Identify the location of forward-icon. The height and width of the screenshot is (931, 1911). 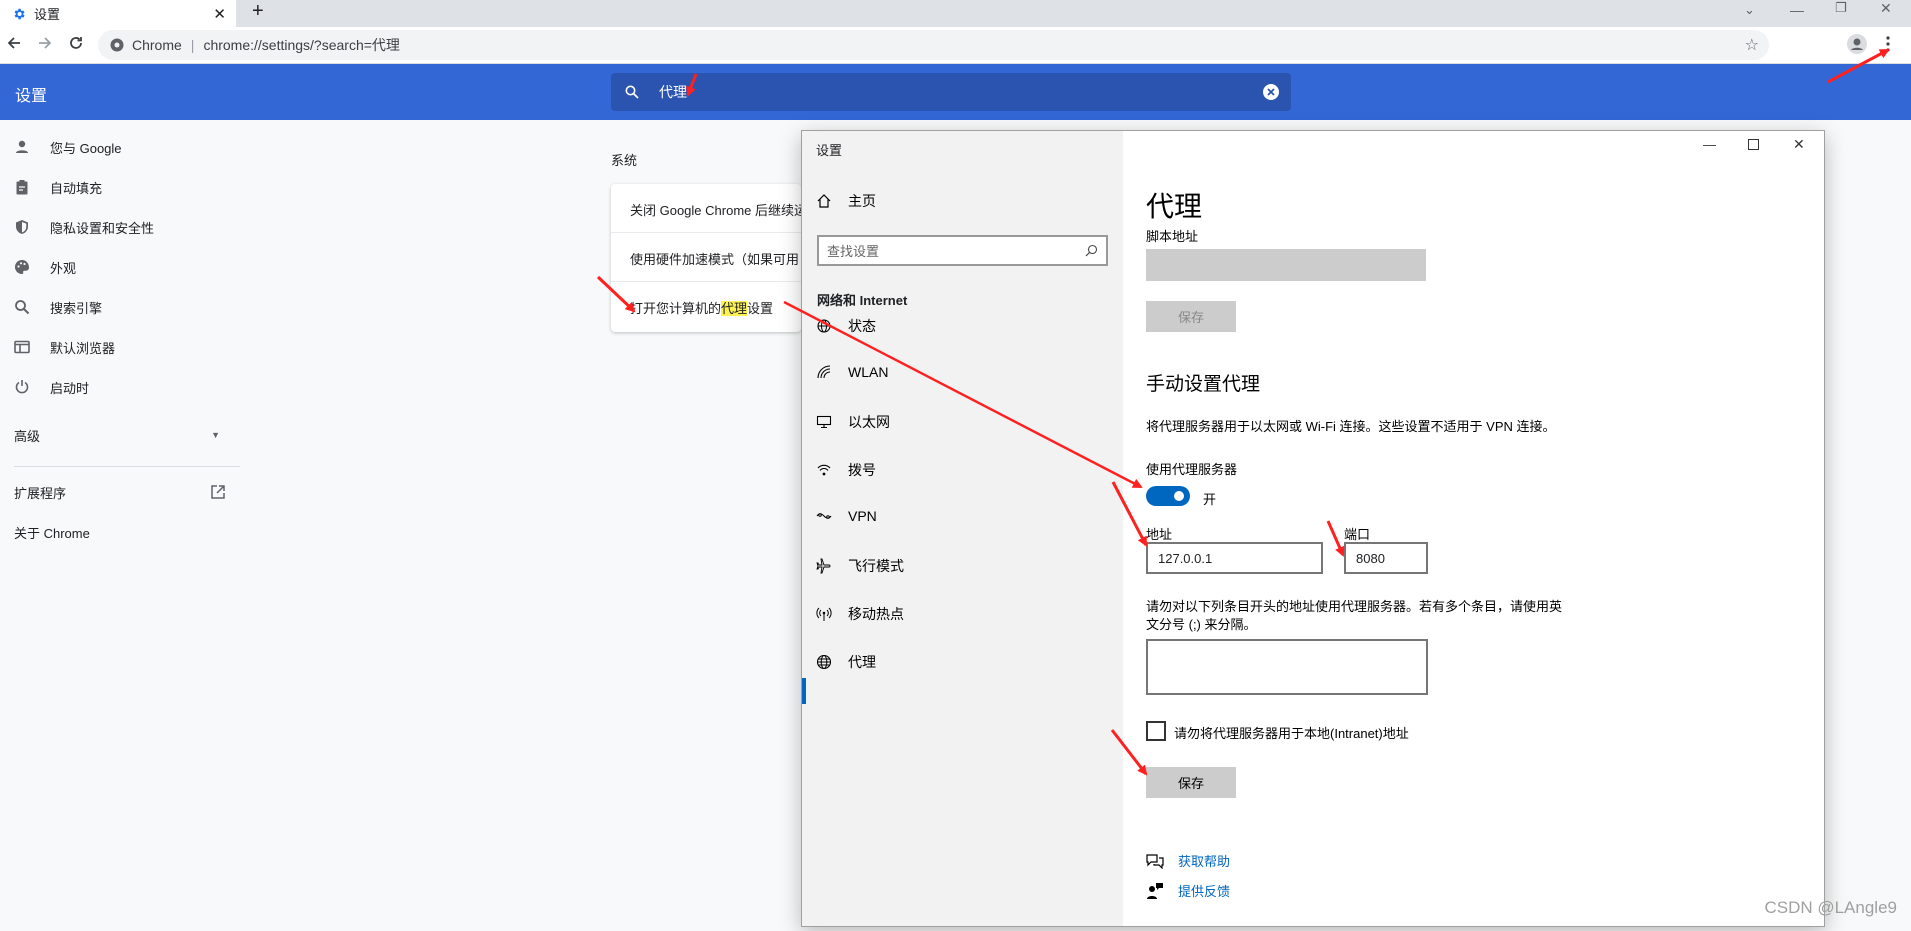
(45, 43).